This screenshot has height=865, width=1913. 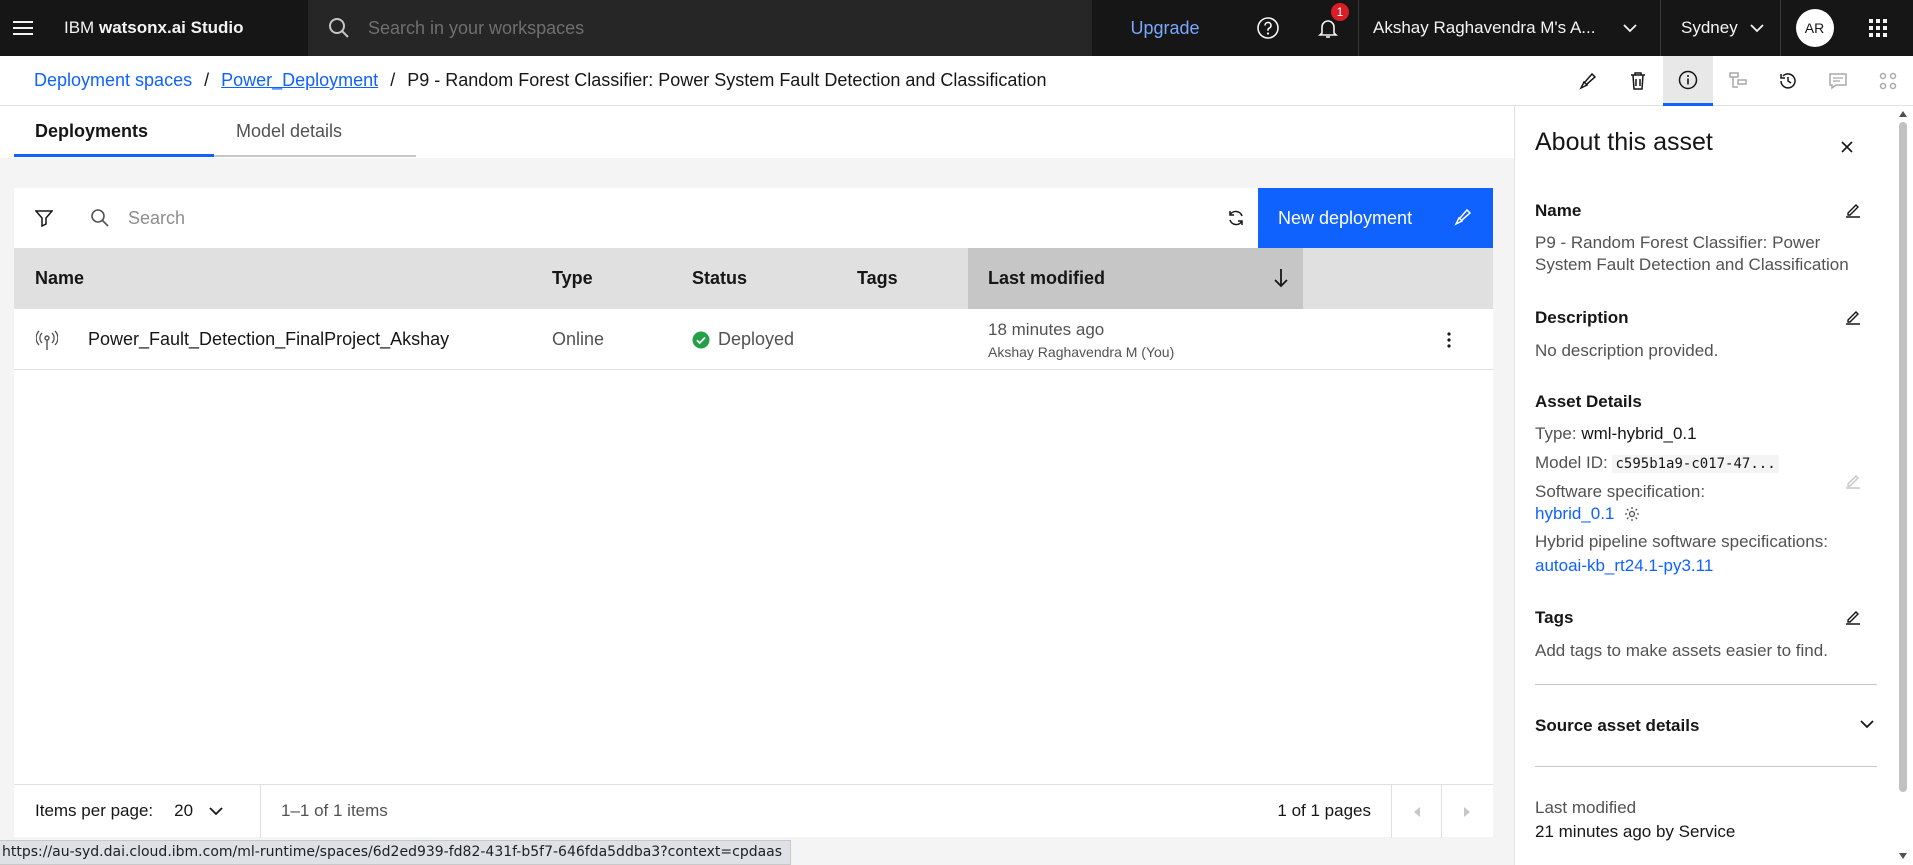 I want to click on trash-icon, so click(x=1638, y=81).